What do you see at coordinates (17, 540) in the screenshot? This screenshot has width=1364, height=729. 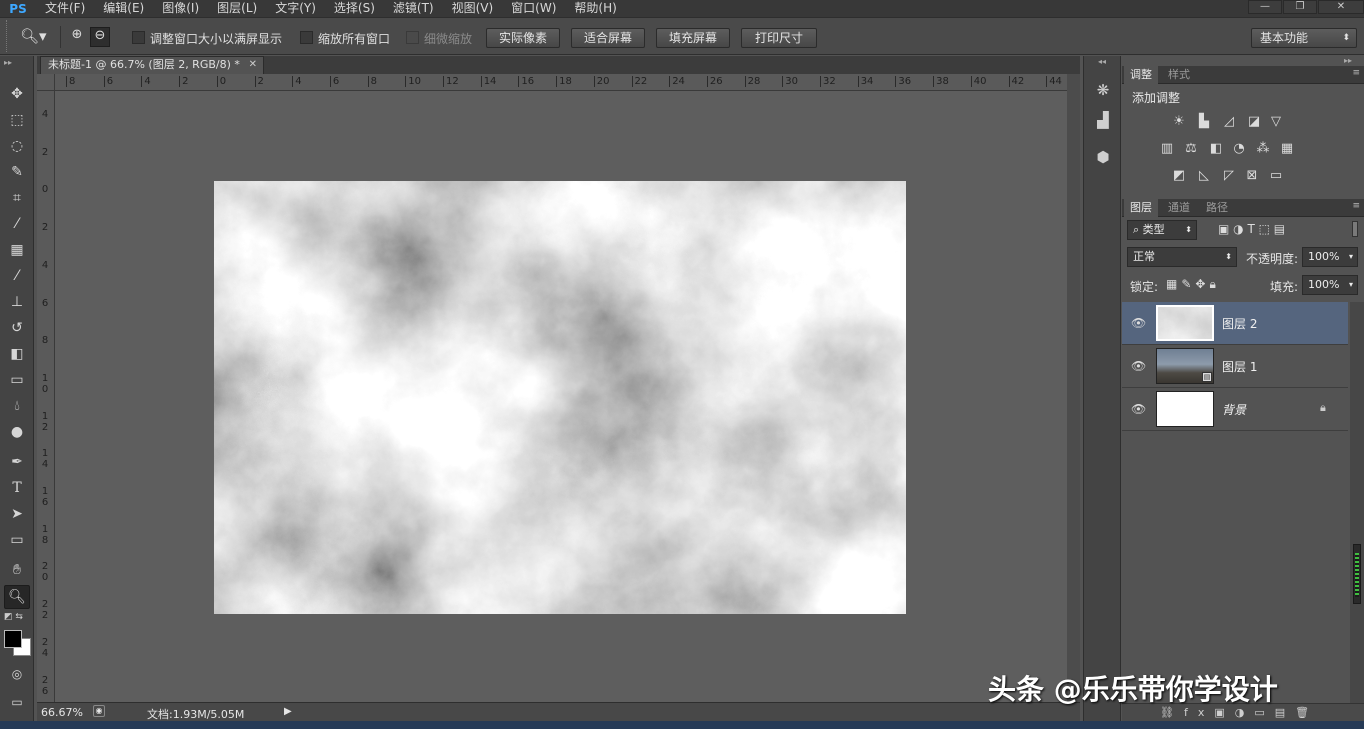 I see `shape-tool-icon: ▭` at bounding box center [17, 540].